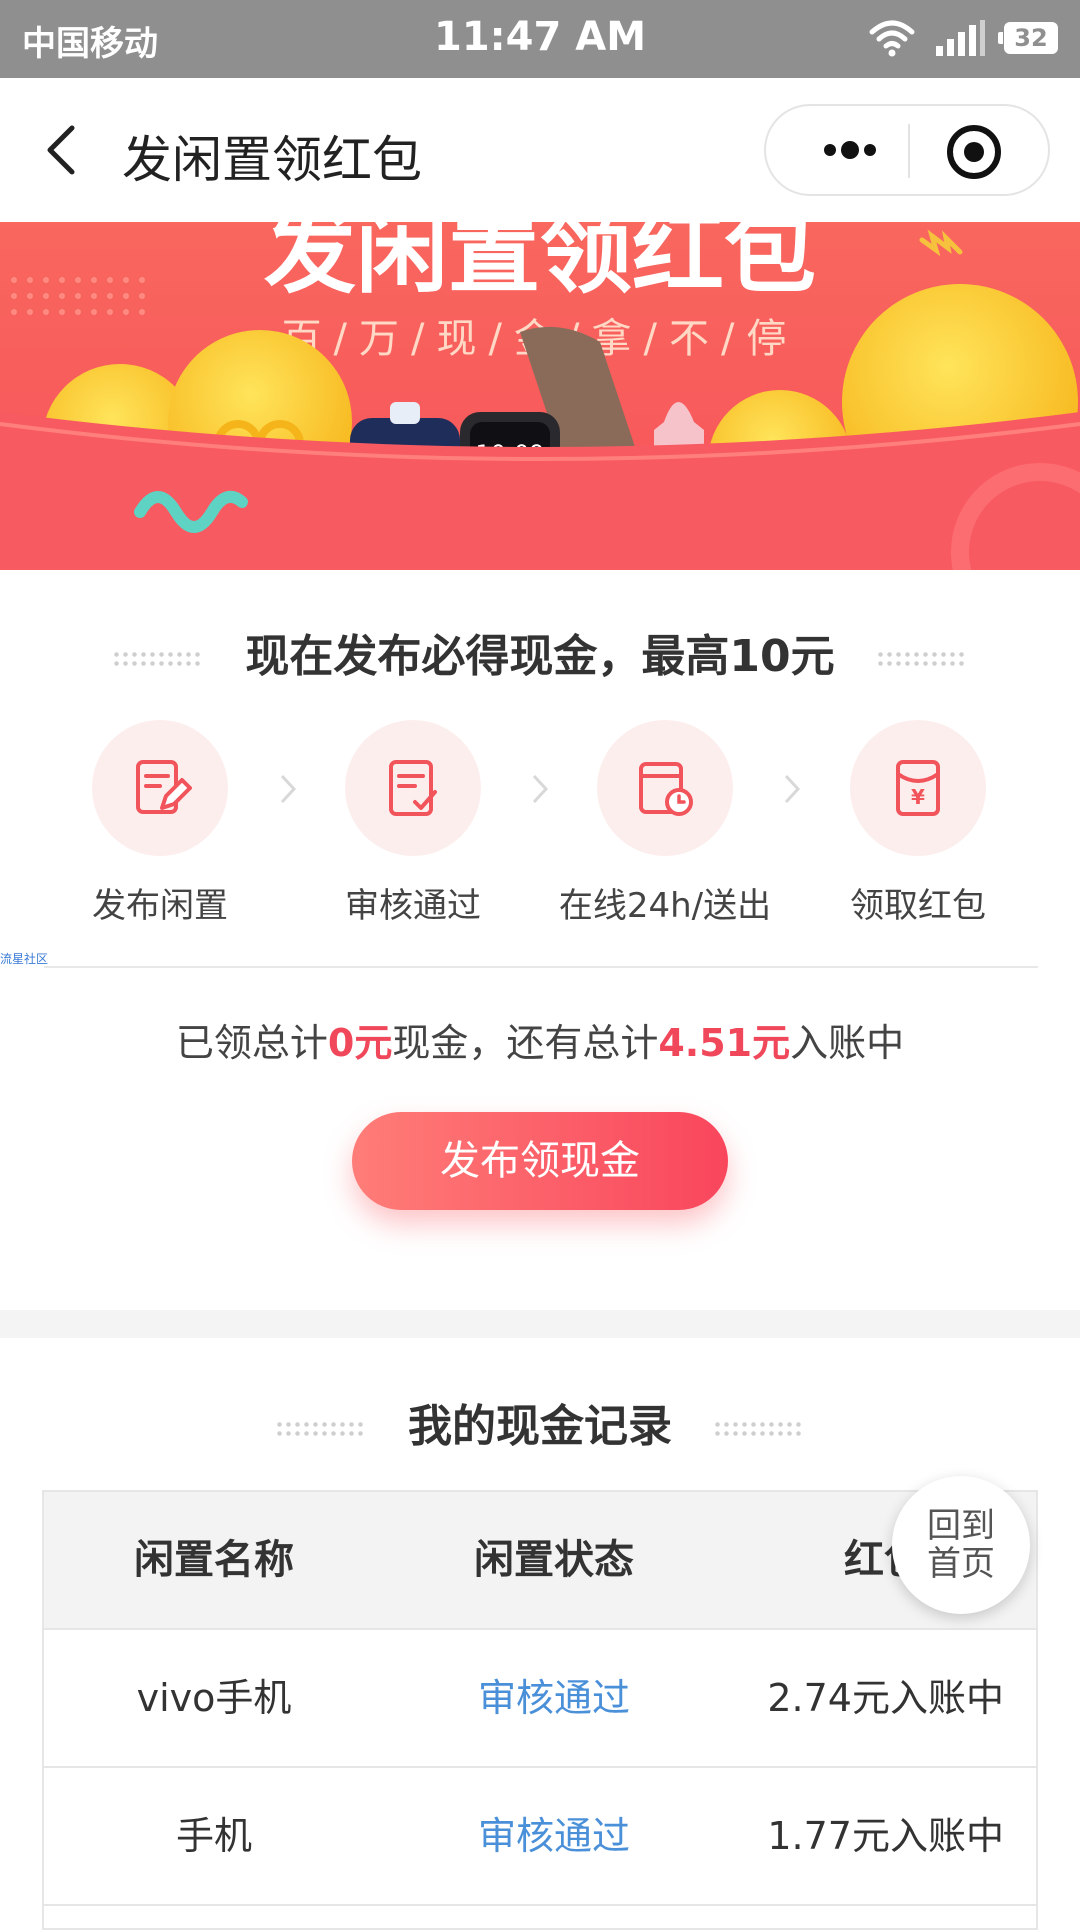  I want to click on column-header-name: 闲置名称, so click(214, 1560).